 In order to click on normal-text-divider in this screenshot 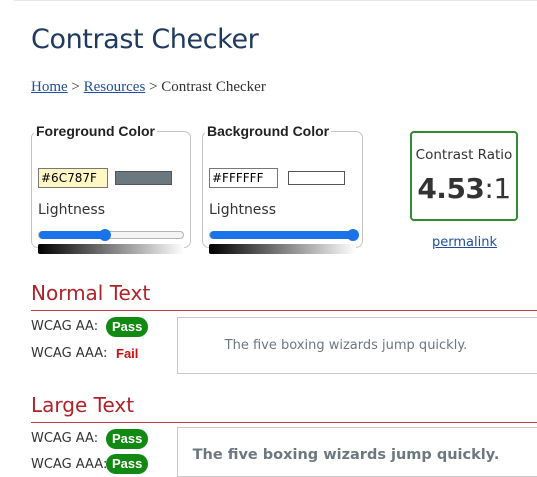, I will do `click(284, 310)`.